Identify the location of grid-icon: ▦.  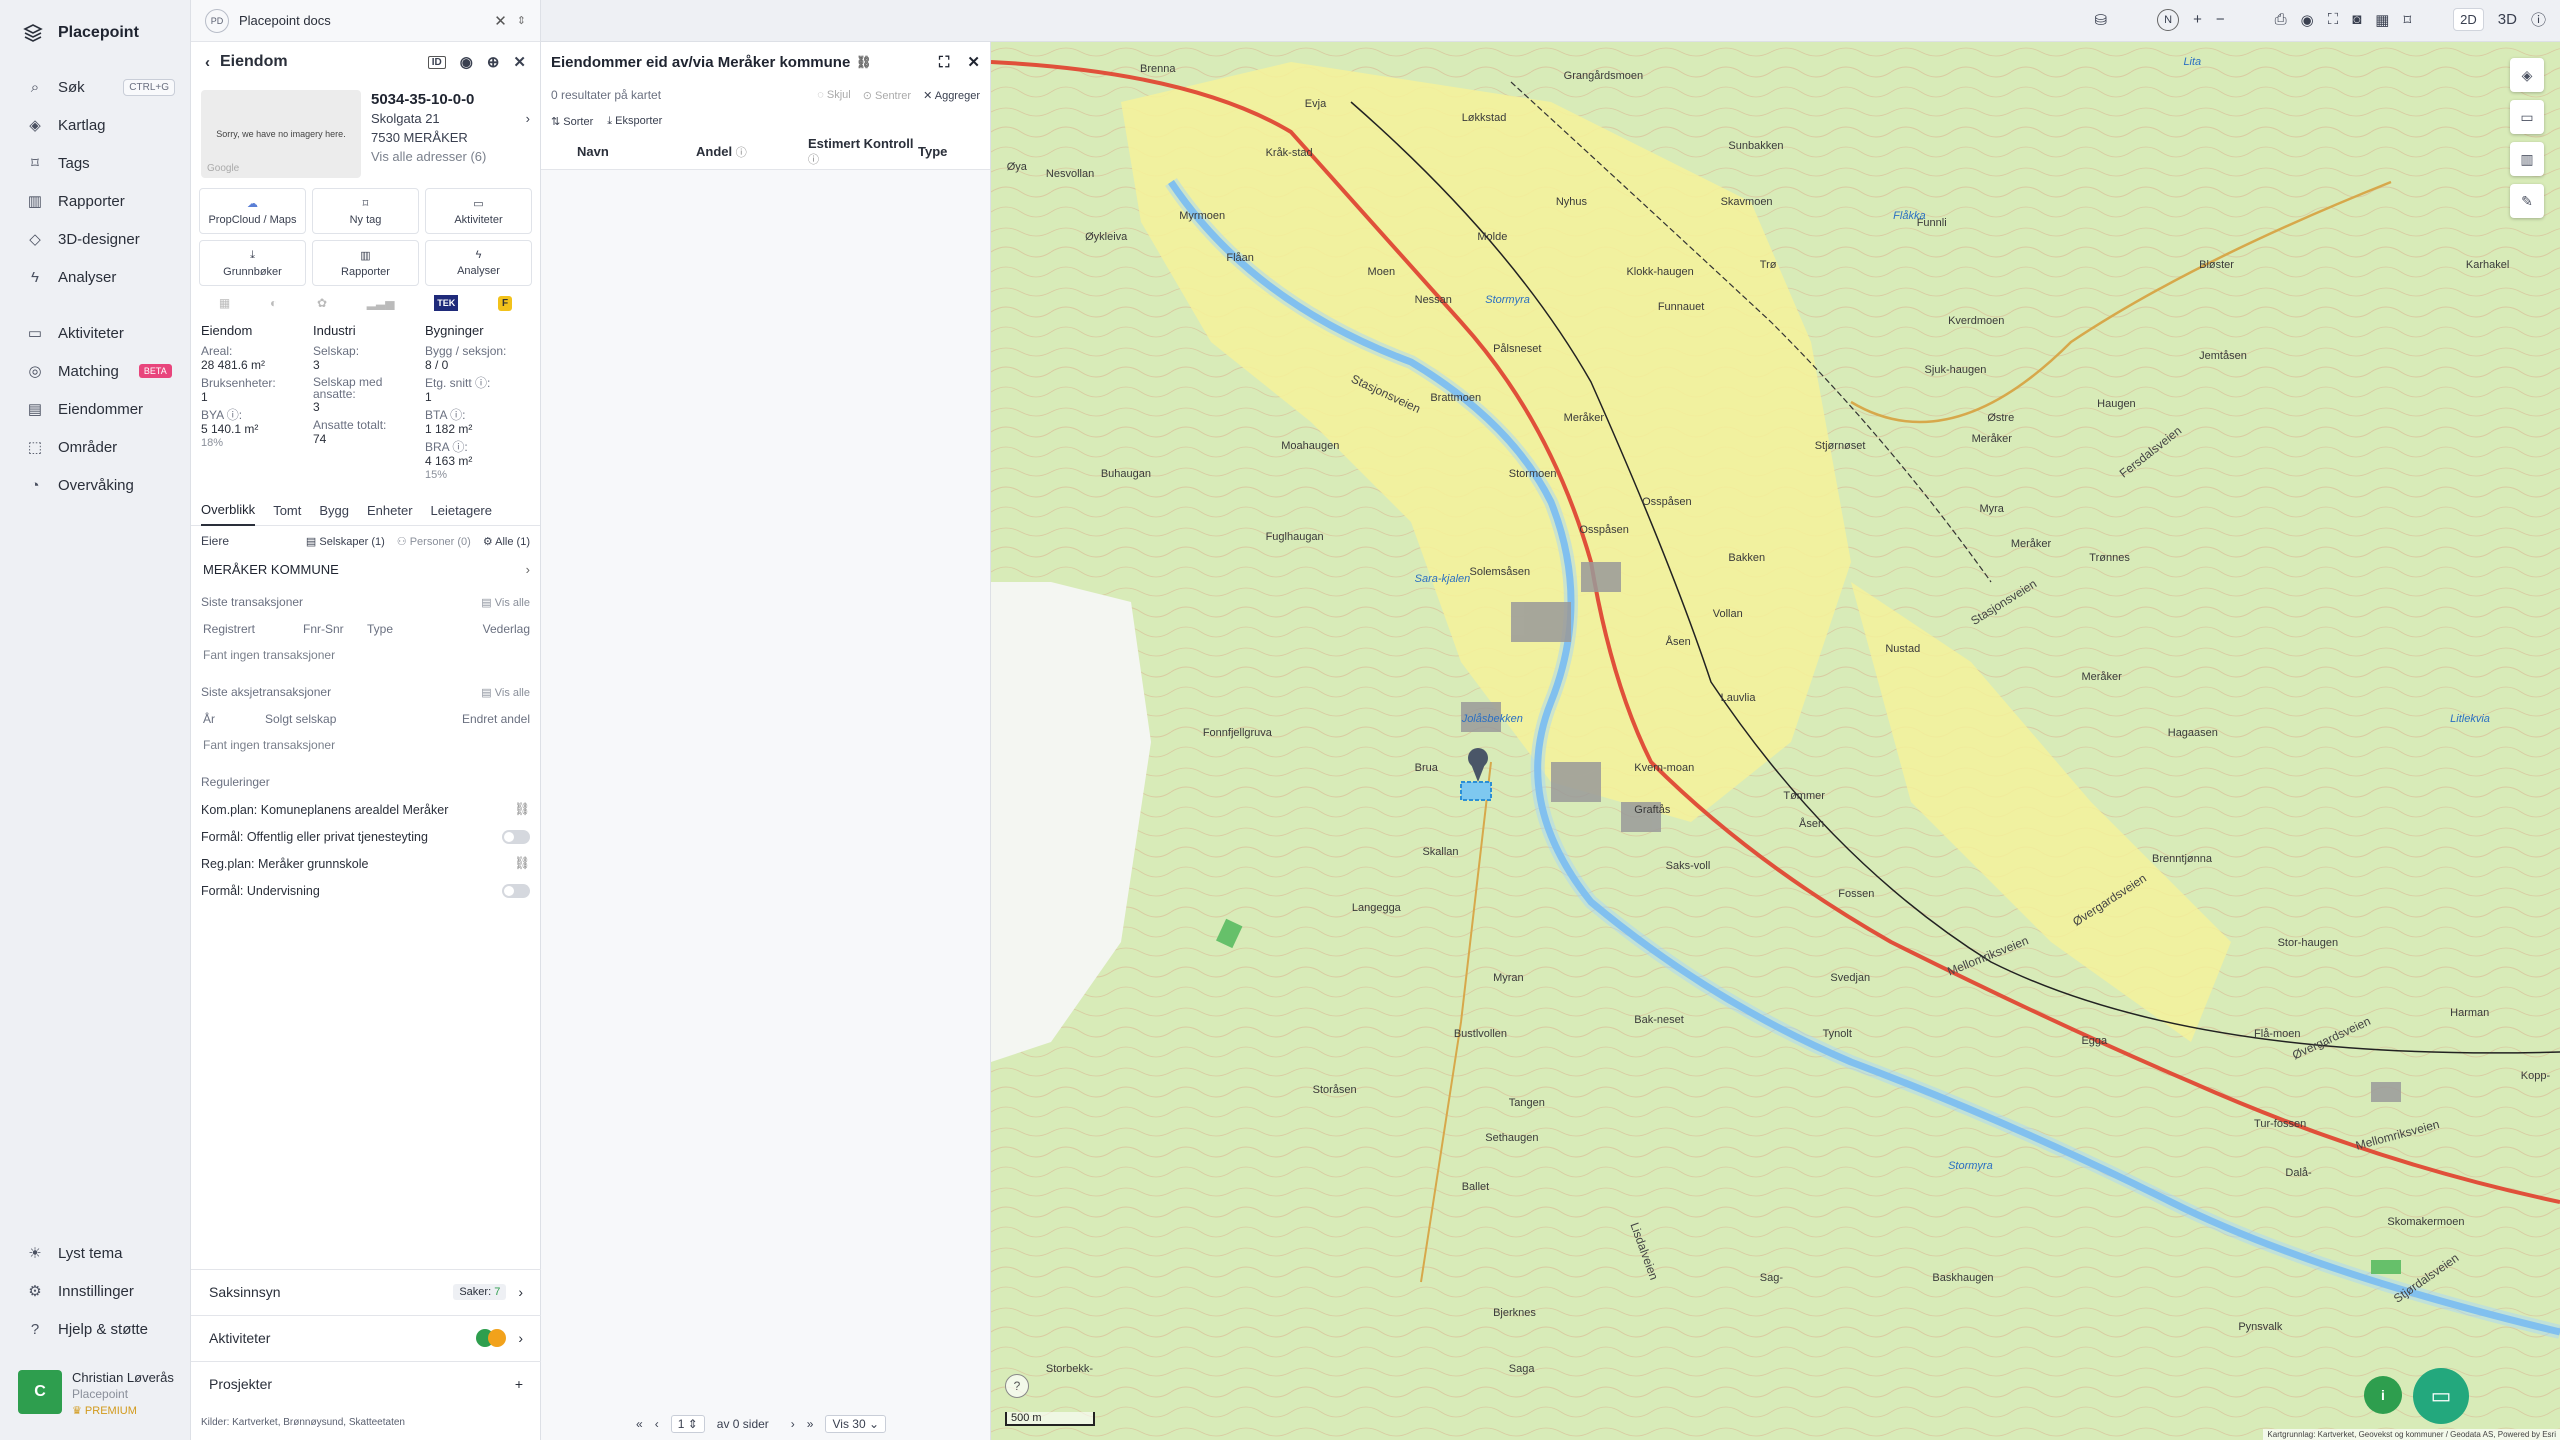
(2382, 20).